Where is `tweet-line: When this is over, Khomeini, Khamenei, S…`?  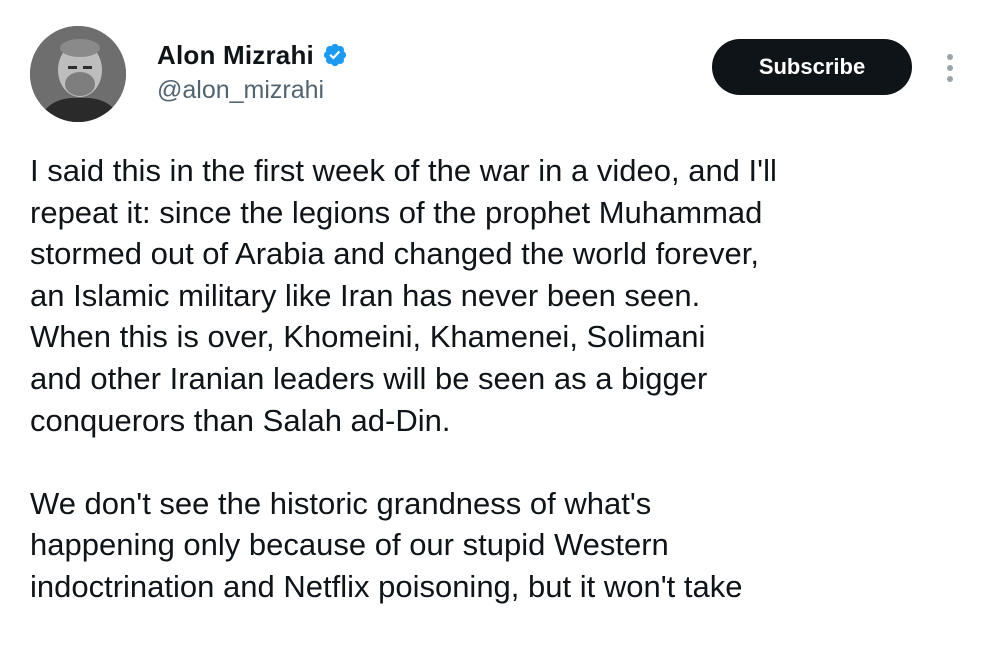
tweet-line: When this is over, Khomeini, Khamenei, S… is located at coordinates (368, 337).